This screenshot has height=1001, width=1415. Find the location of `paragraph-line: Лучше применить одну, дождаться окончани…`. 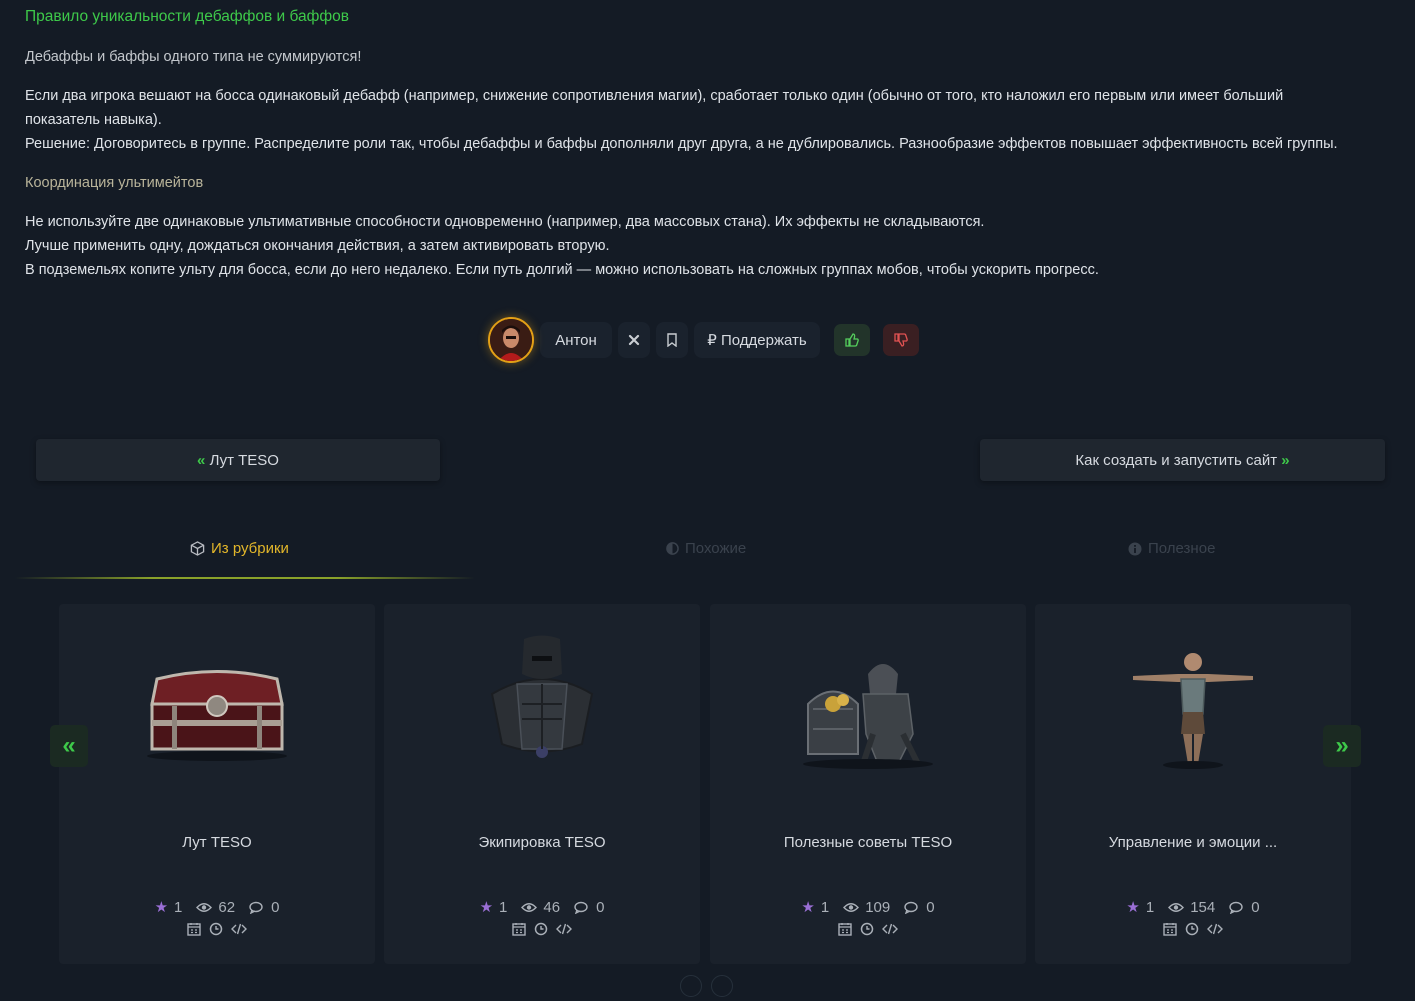

paragraph-line: Лучше применить одну, дождаться окончани… is located at coordinates (317, 246).